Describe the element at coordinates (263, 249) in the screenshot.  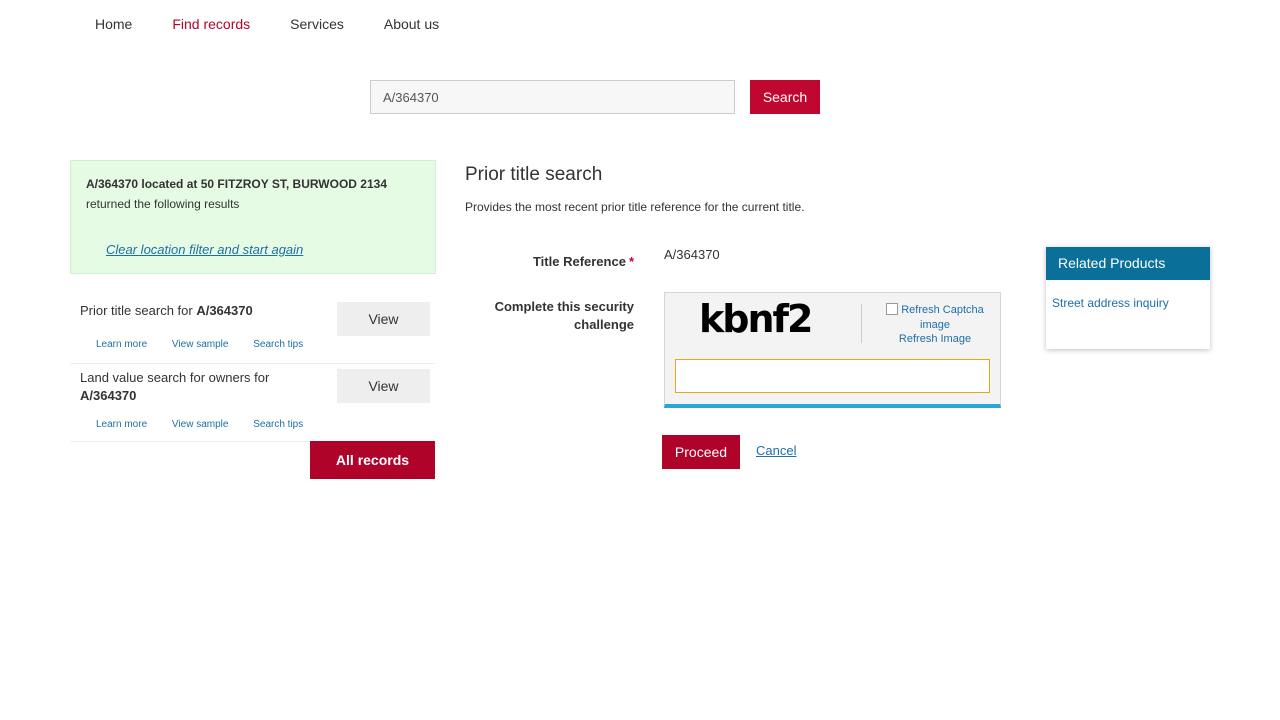
I see `clear-location-filter-link: Clear location filter and start again` at that location.